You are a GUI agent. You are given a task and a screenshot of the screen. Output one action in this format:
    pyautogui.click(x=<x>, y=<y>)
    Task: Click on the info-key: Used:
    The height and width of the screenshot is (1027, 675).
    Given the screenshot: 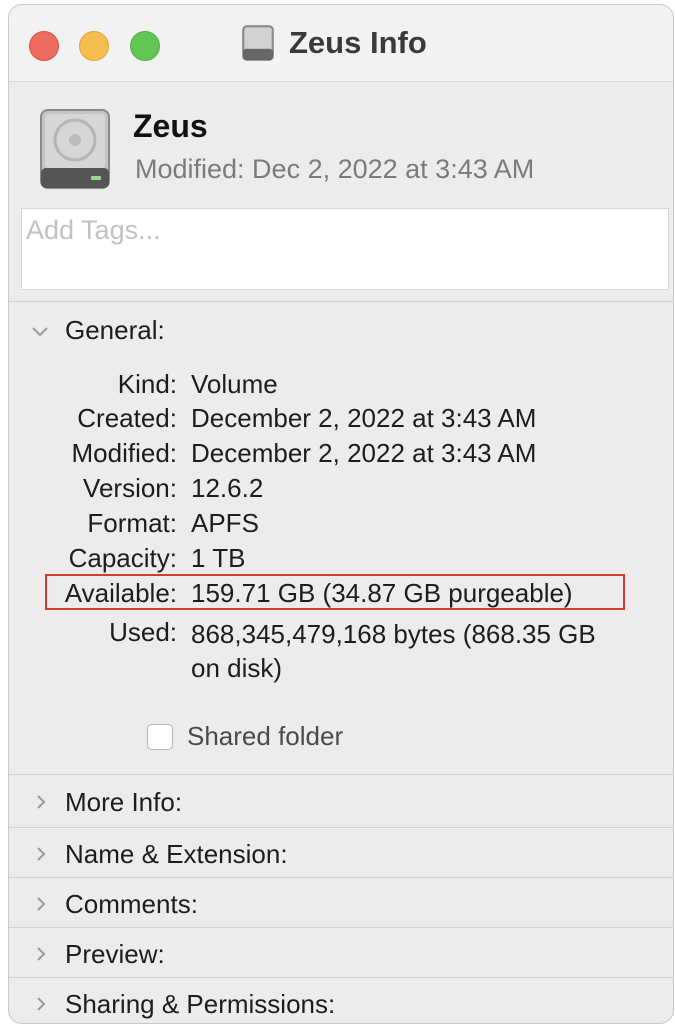 What is the action you would take?
    pyautogui.click(x=143, y=632)
    